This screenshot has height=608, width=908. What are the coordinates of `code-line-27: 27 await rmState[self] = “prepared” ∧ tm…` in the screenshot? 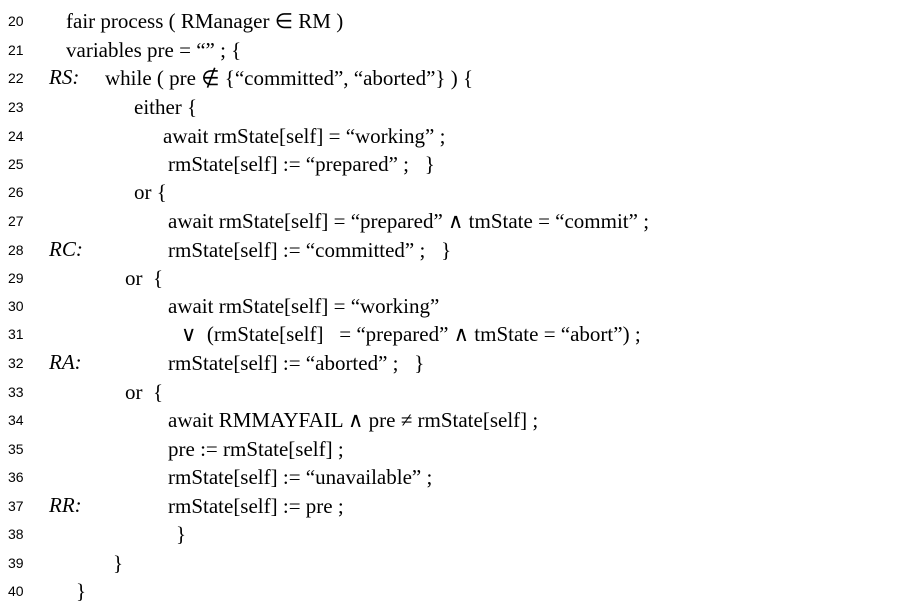 It's located at (454, 221).